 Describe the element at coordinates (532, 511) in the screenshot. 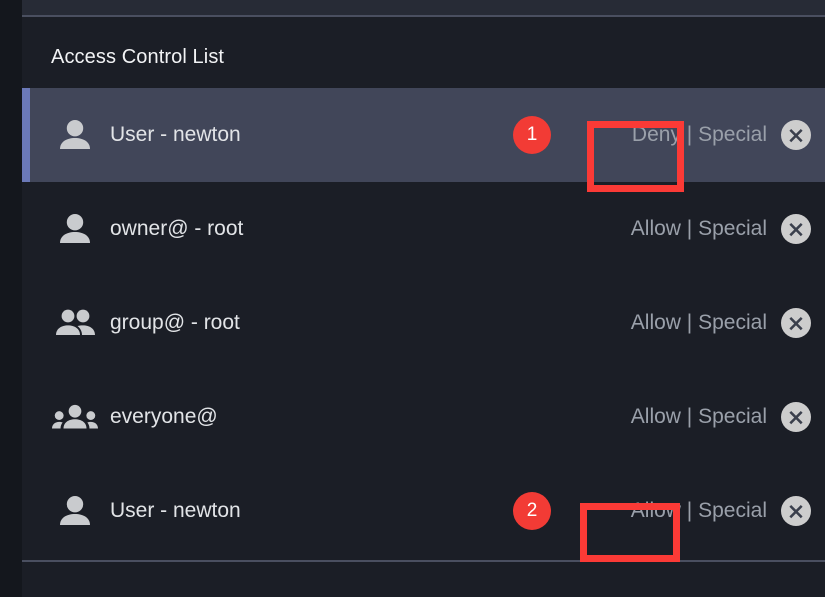

I see `step-badge: 2` at that location.